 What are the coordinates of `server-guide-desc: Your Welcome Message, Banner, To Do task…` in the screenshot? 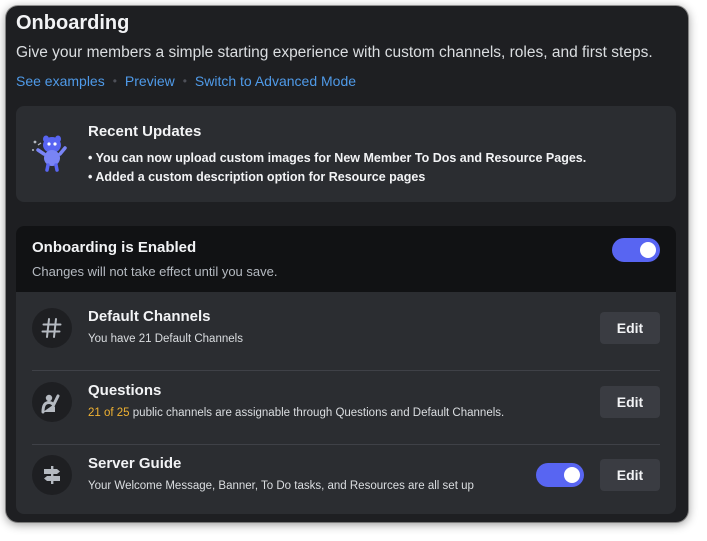 It's located at (281, 486).